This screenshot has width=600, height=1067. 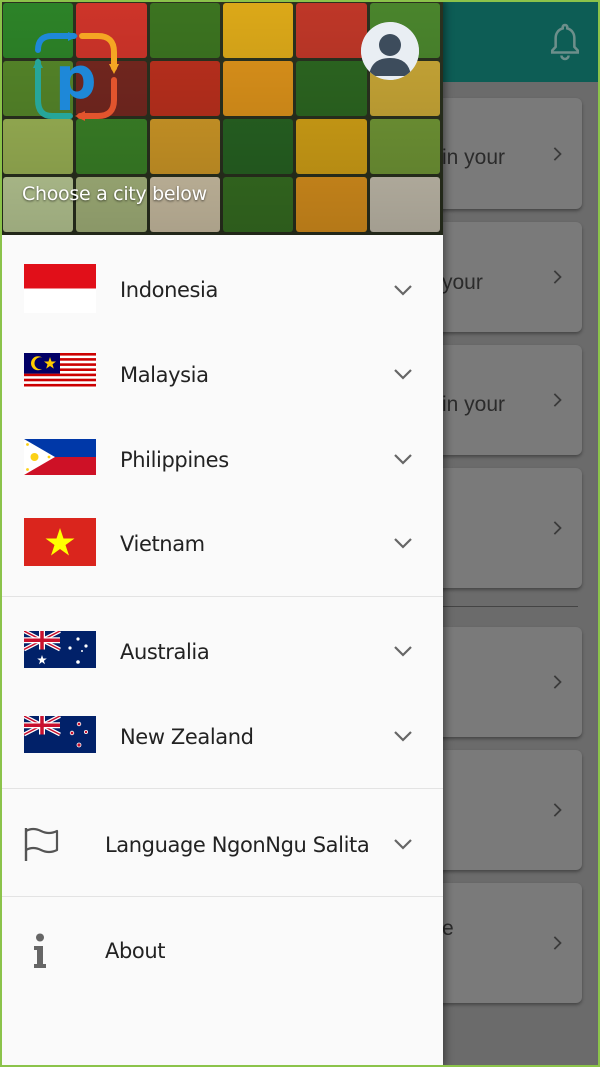 What do you see at coordinates (135, 951) in the screenshot?
I see `menu-item-label: About` at bounding box center [135, 951].